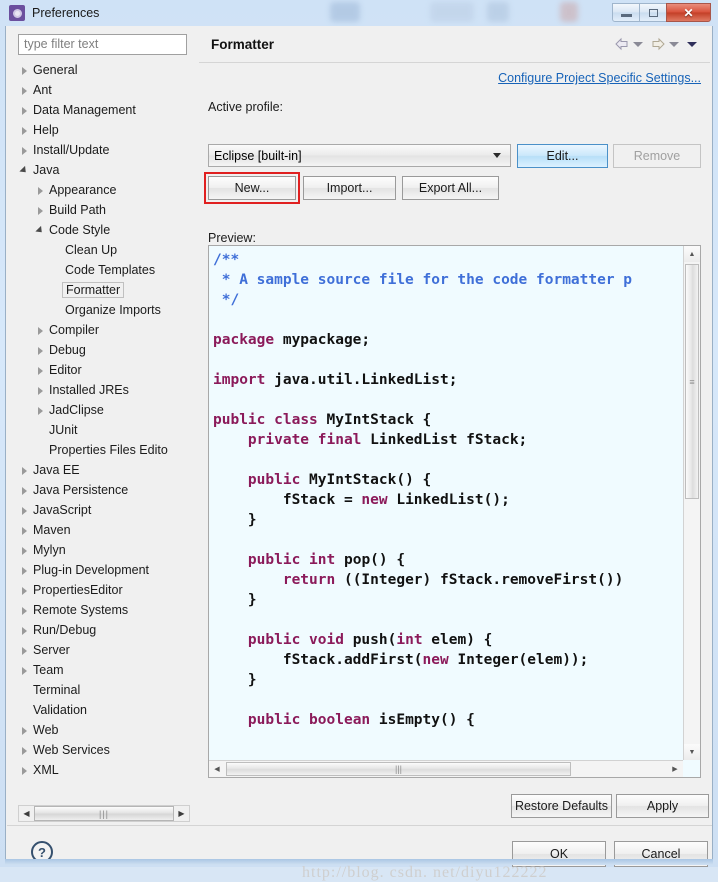  Describe the element at coordinates (102, 590) in the screenshot. I see `sidebar-item-propertieseditor: PropertiesEditor` at that location.